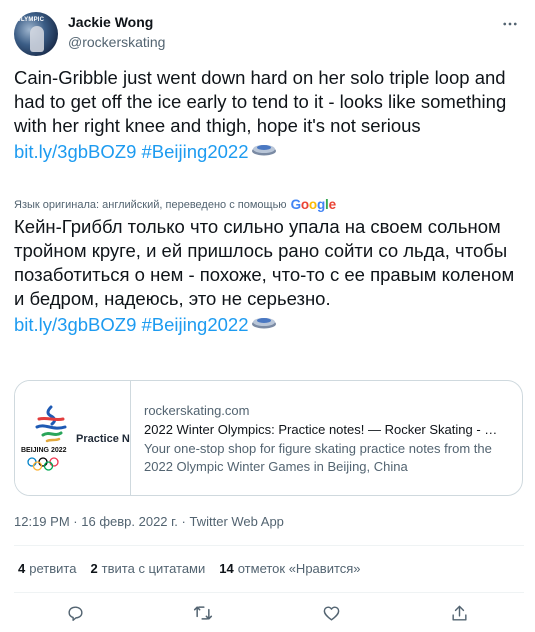  I want to click on avatar: OLYMPIC, so click(36, 34).